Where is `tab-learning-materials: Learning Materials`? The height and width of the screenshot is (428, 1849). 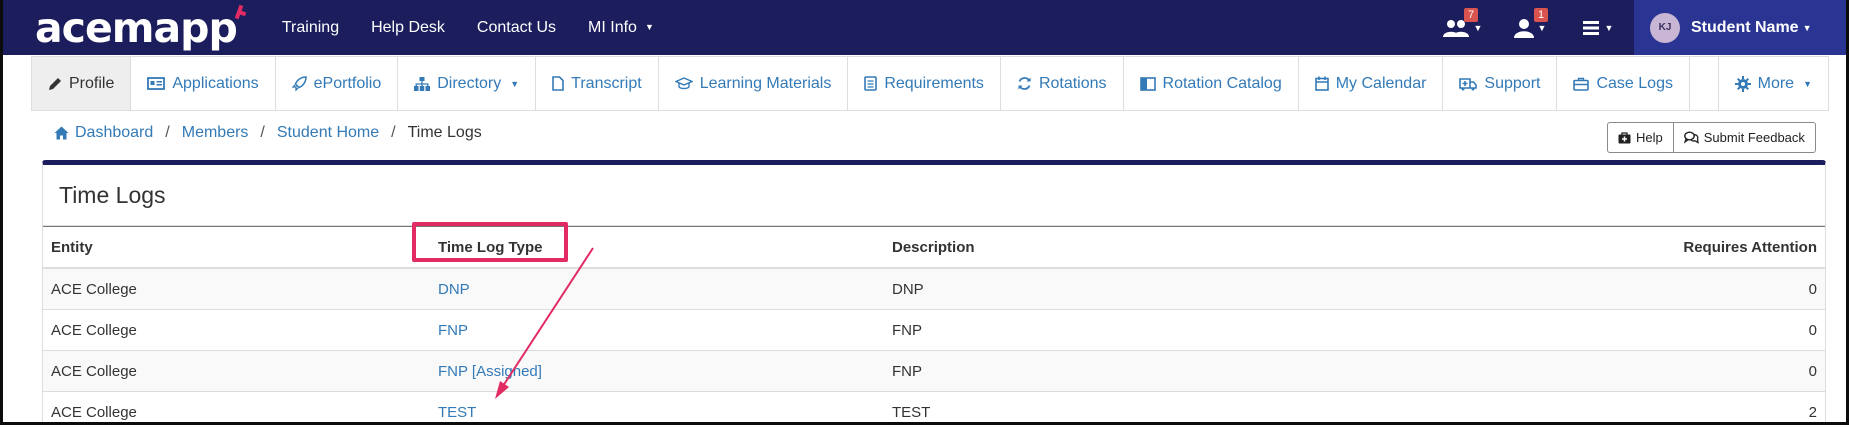
tab-learning-materials: Learning Materials is located at coordinates (754, 83).